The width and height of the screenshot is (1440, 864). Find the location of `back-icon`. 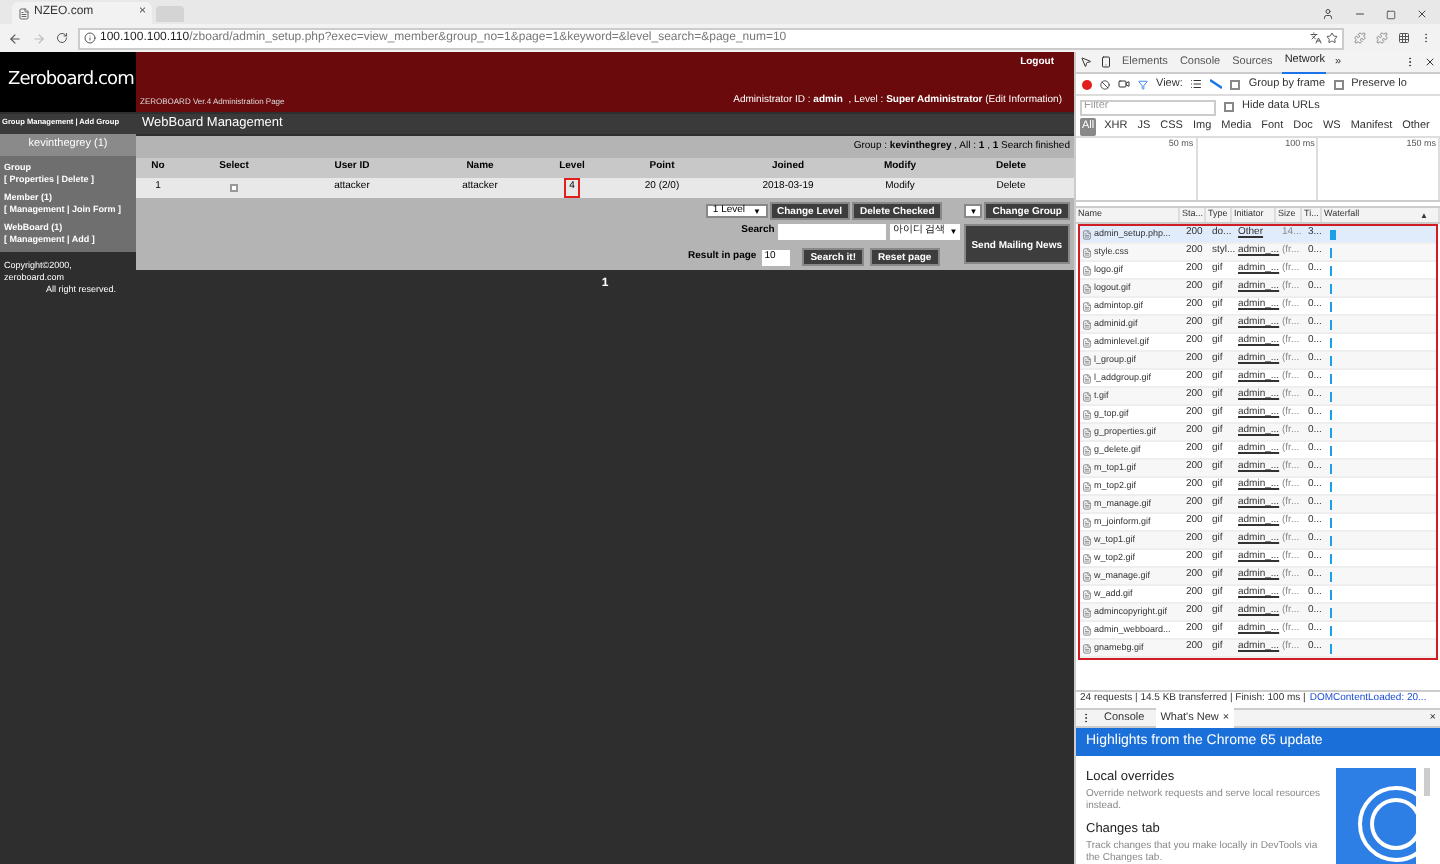

back-icon is located at coordinates (15, 38).